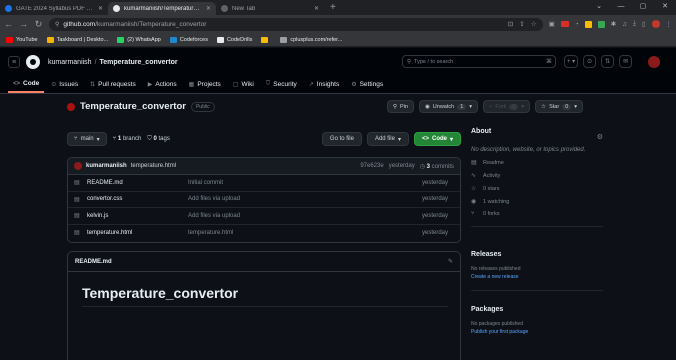 This screenshot has height=360, width=676. Describe the element at coordinates (14, 62) in the screenshot. I see `hamburger-menu-icon: ≡` at that location.